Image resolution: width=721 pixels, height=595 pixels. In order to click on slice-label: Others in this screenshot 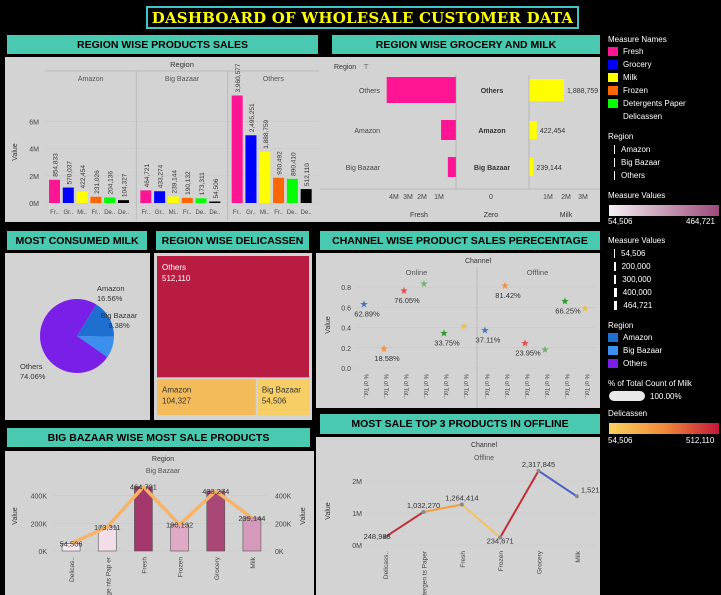, I will do `click(31, 366)`.